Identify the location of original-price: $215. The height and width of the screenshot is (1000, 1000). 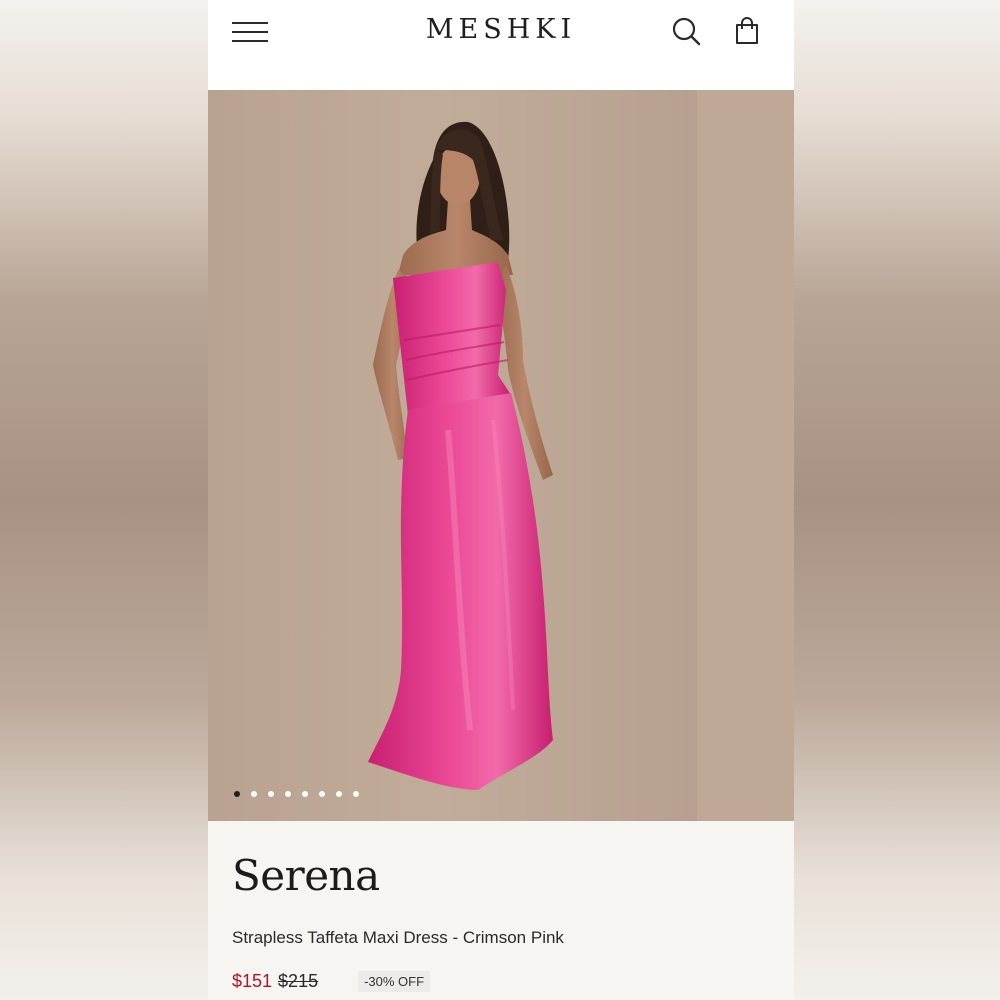
(298, 981).